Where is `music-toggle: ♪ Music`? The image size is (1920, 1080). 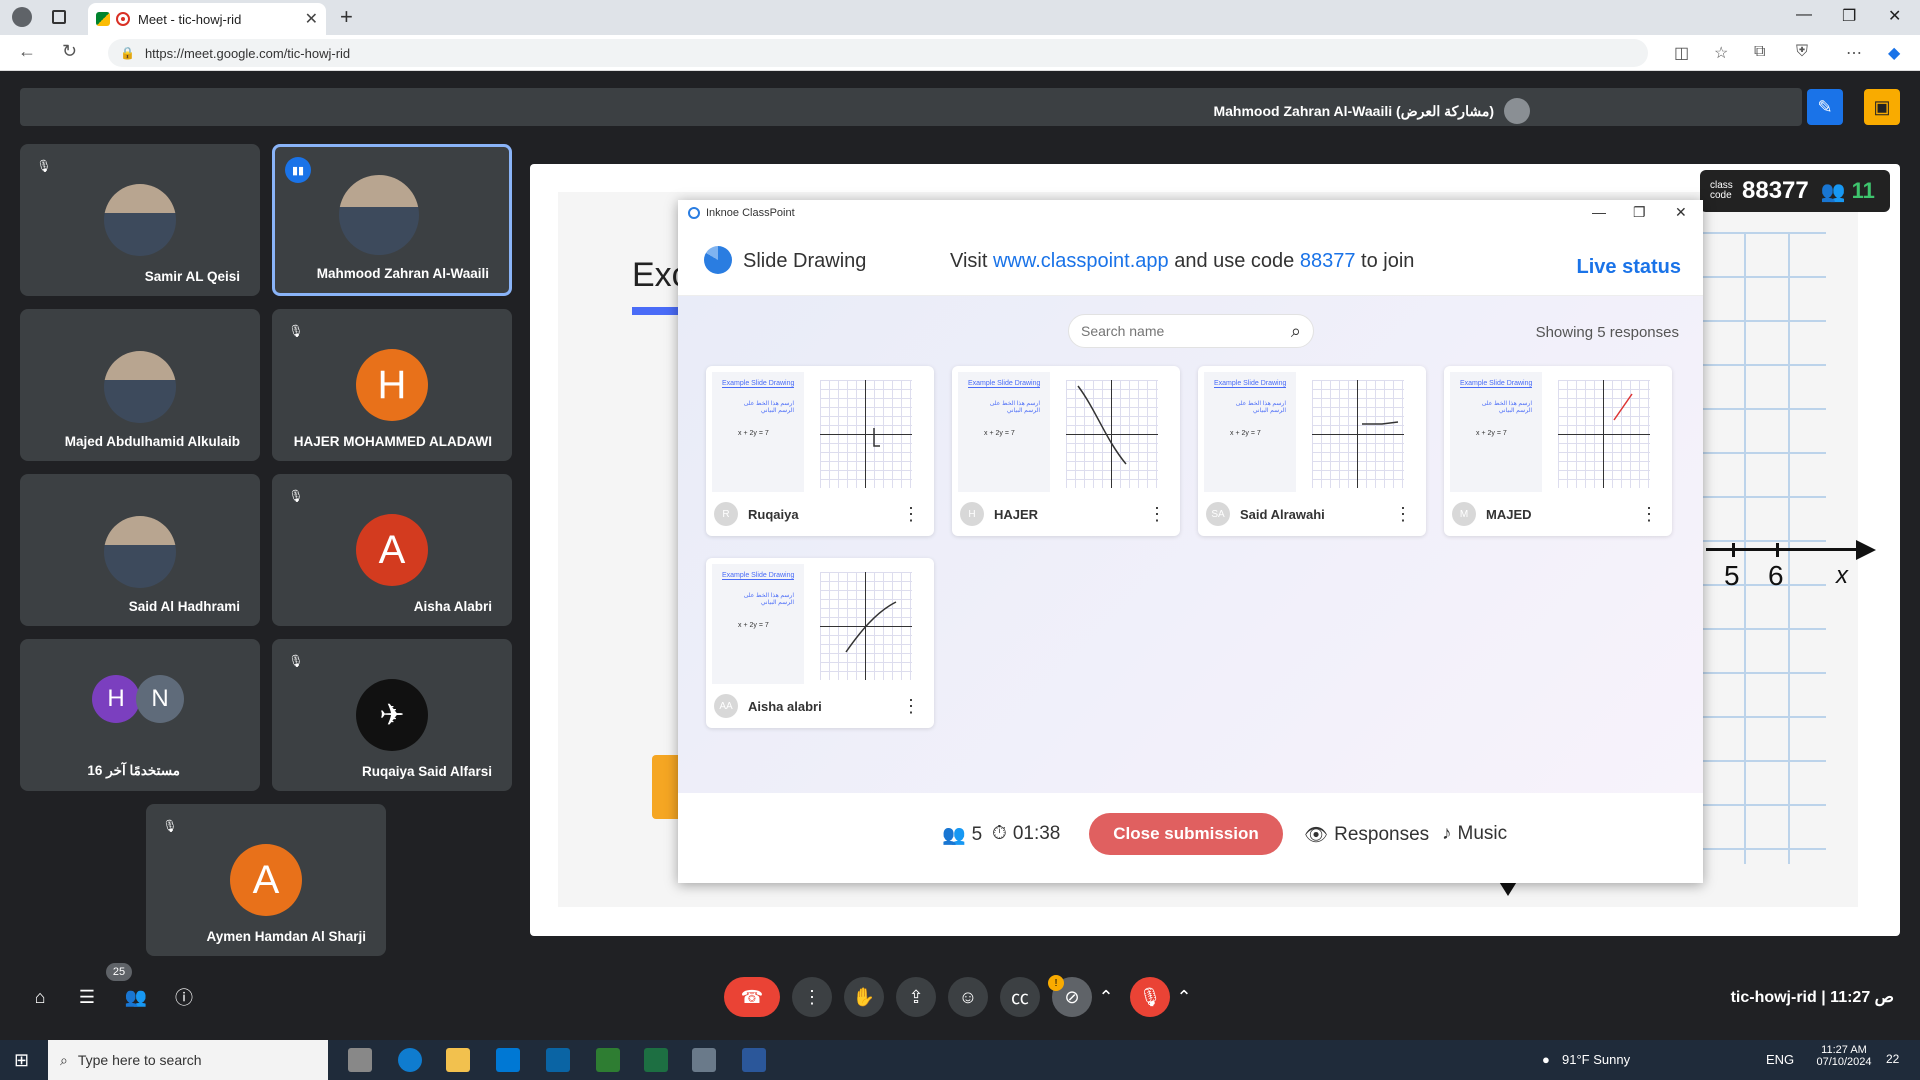
music-toggle: ♪ Music is located at coordinates (1474, 834).